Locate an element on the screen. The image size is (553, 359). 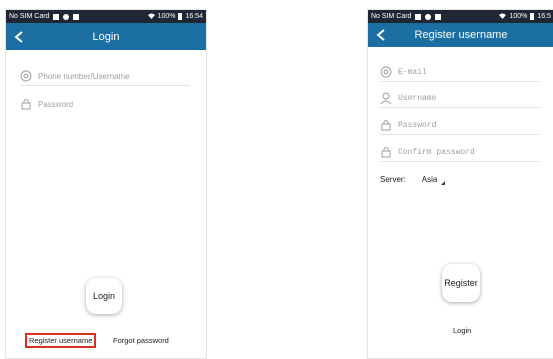
phone-username-field is located at coordinates (105, 76).